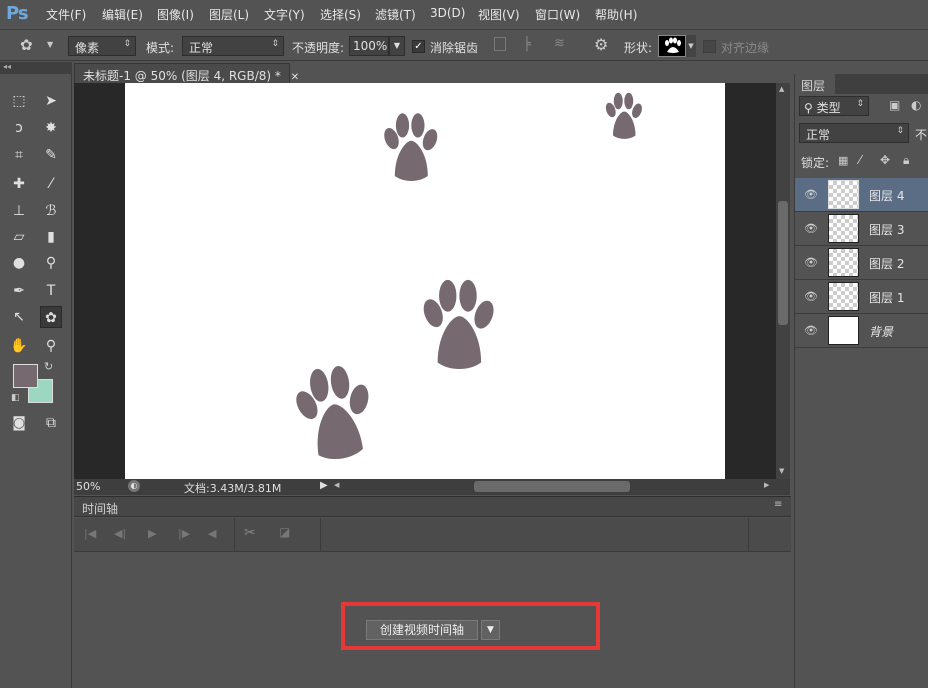  Describe the element at coordinates (19, 263) in the screenshot. I see `blur-tool-icon: ●` at that location.